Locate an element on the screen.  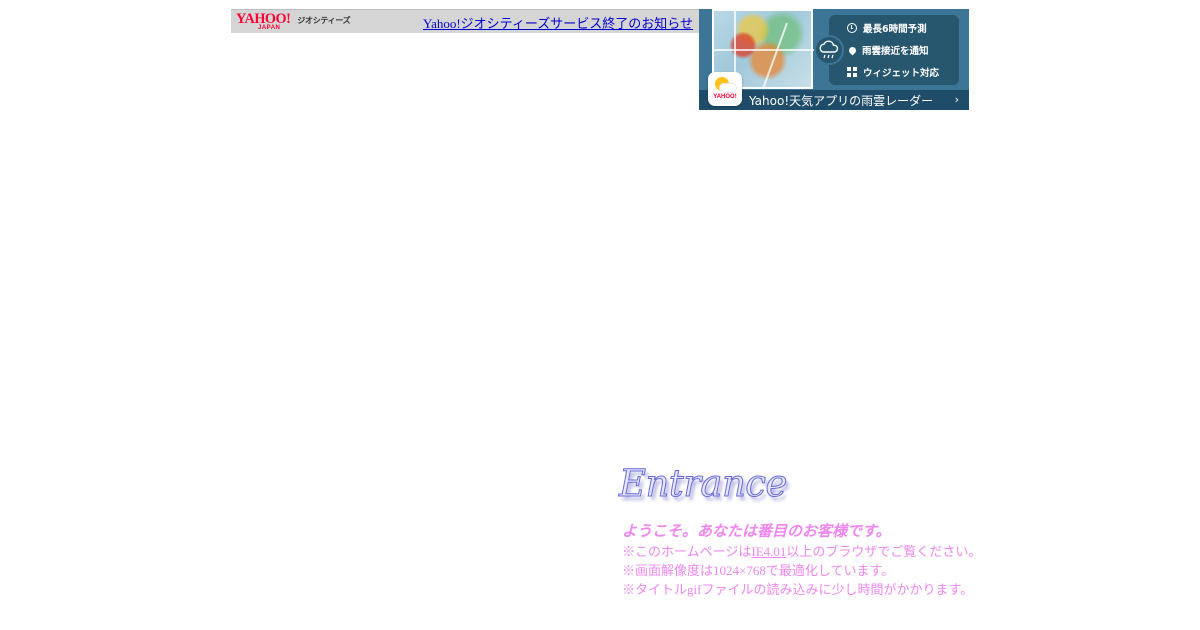
ad-feature-notify: 雨雲接近を通知 is located at coordinates (888, 50).